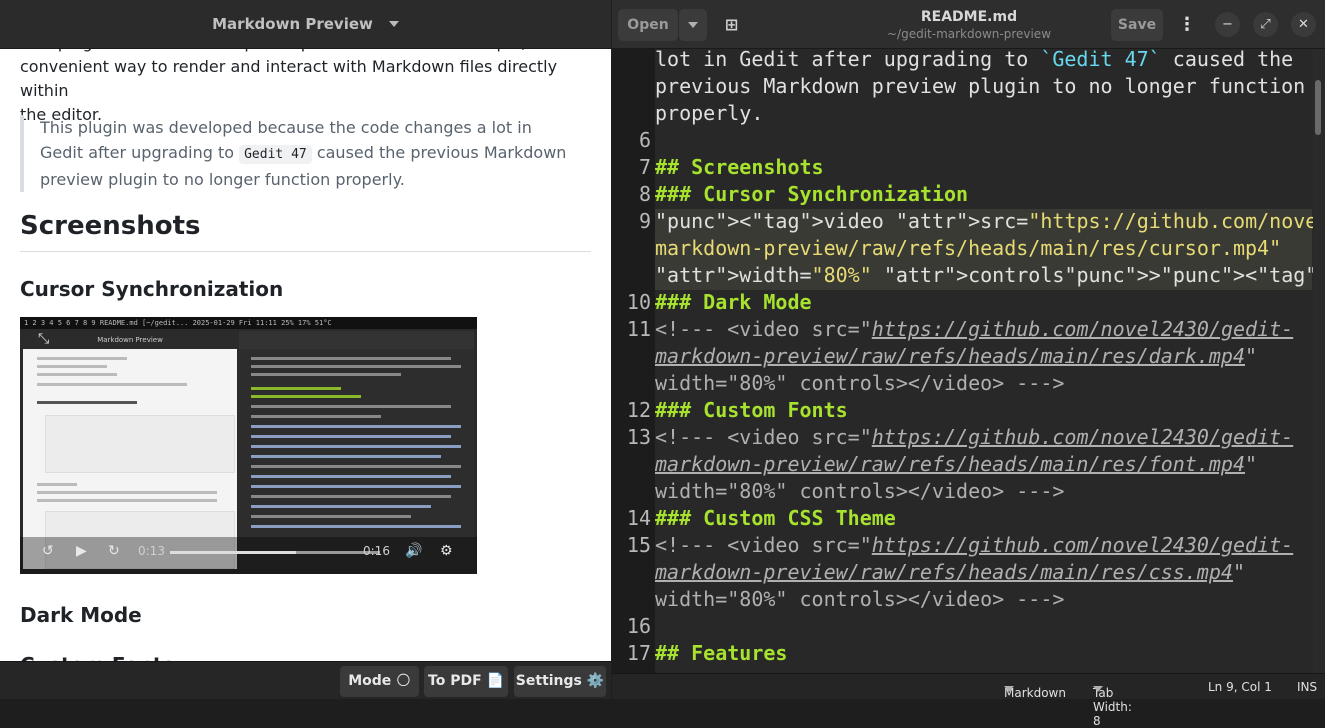 This screenshot has width=1325, height=728. What do you see at coordinates (968, 700) in the screenshot?
I see `editor-statusbar: Markdown Tab Width: 8 Ln 9, Col 1 INS` at bounding box center [968, 700].